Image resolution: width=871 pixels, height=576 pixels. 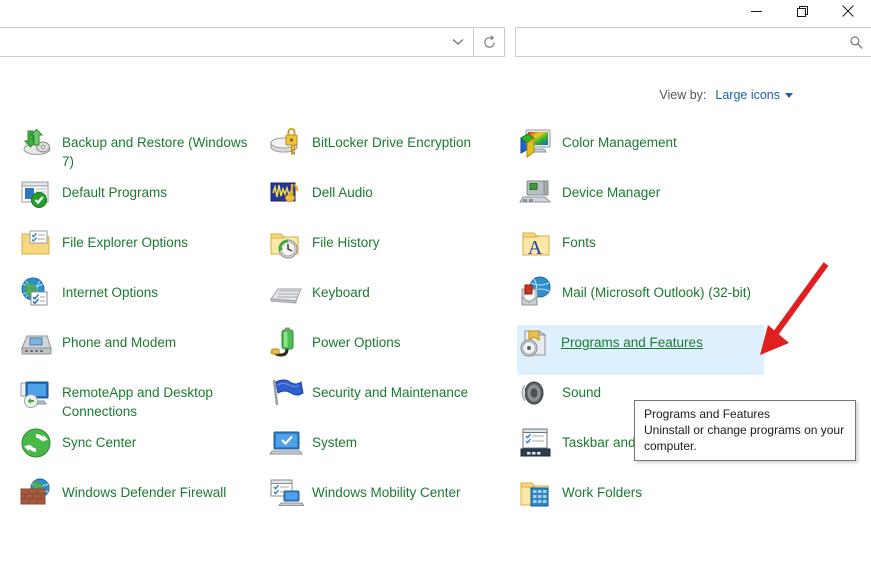 I want to click on control-panel-item-label: Internet Options, so click(x=110, y=292).